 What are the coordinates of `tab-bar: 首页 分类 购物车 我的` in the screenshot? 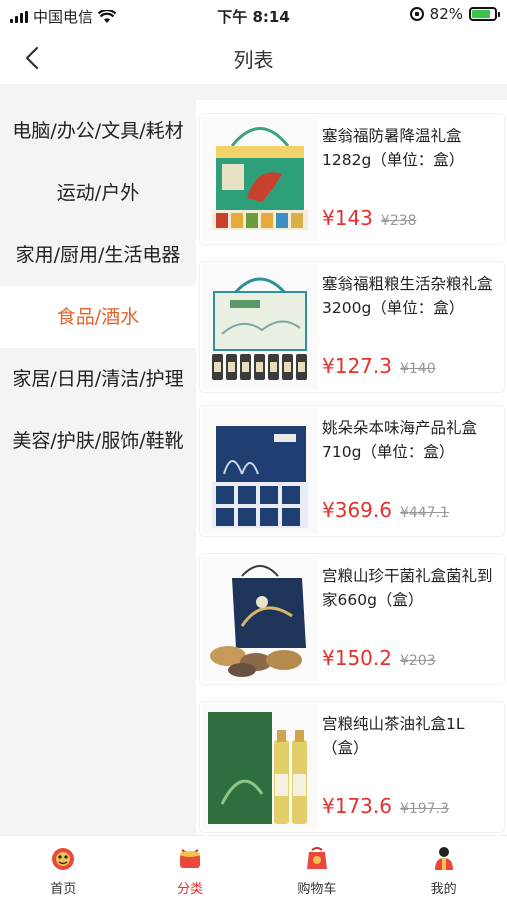 It's located at (253, 868).